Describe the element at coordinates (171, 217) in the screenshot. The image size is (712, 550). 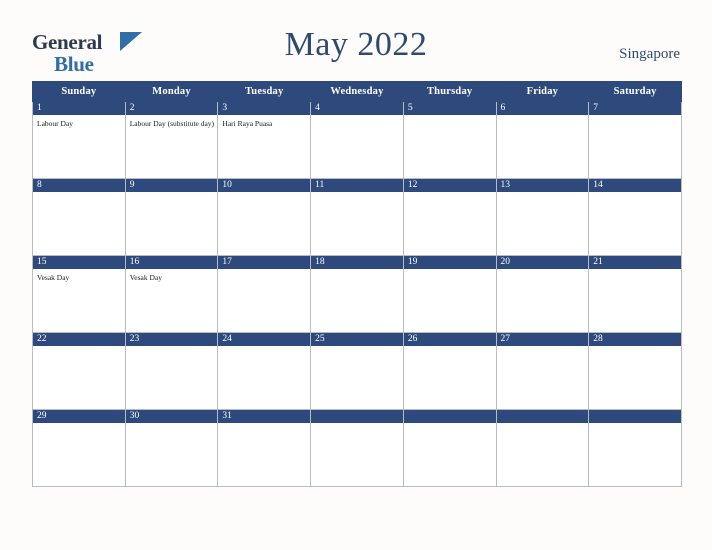
I see `day-cell: 9` at that location.